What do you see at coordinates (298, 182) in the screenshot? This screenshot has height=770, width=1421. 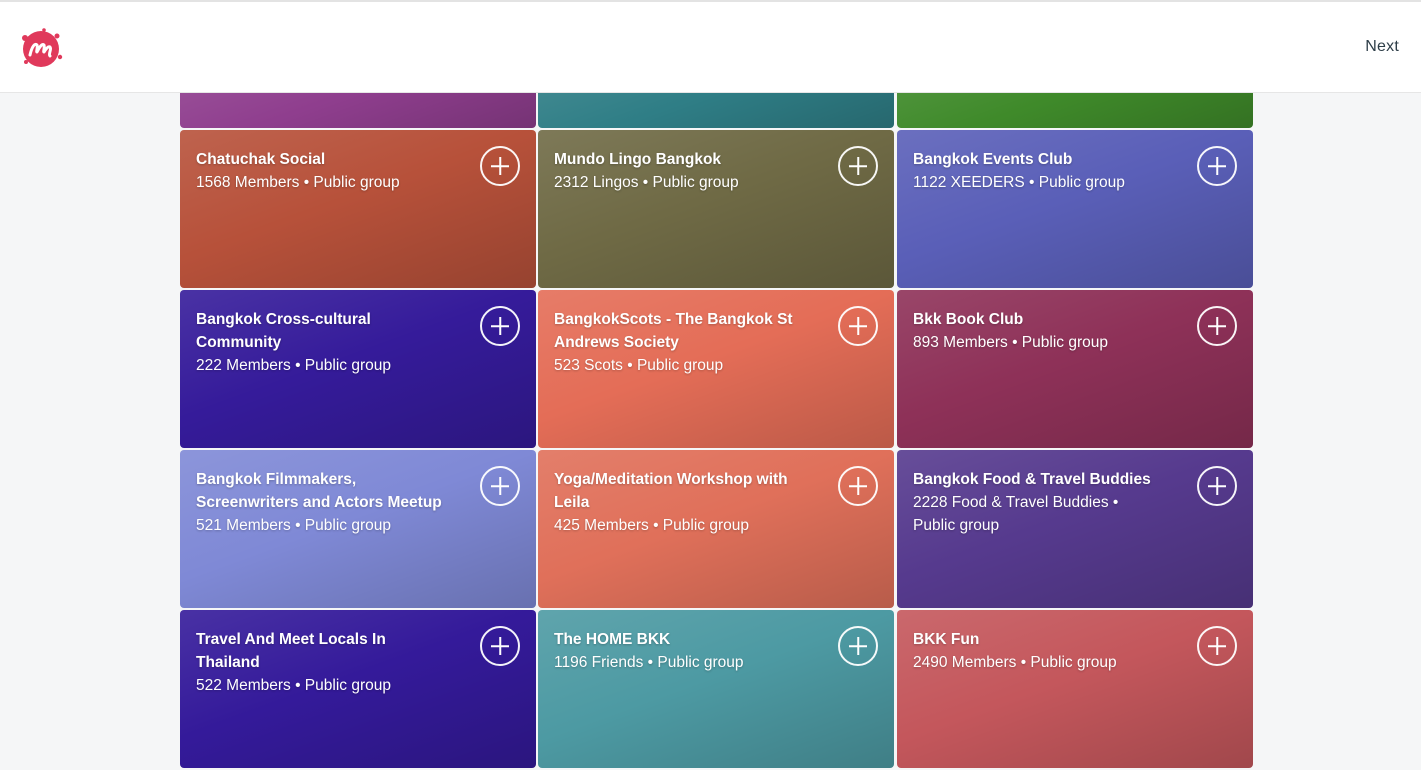 I see `group-meta: 1568 Members • Public group` at bounding box center [298, 182].